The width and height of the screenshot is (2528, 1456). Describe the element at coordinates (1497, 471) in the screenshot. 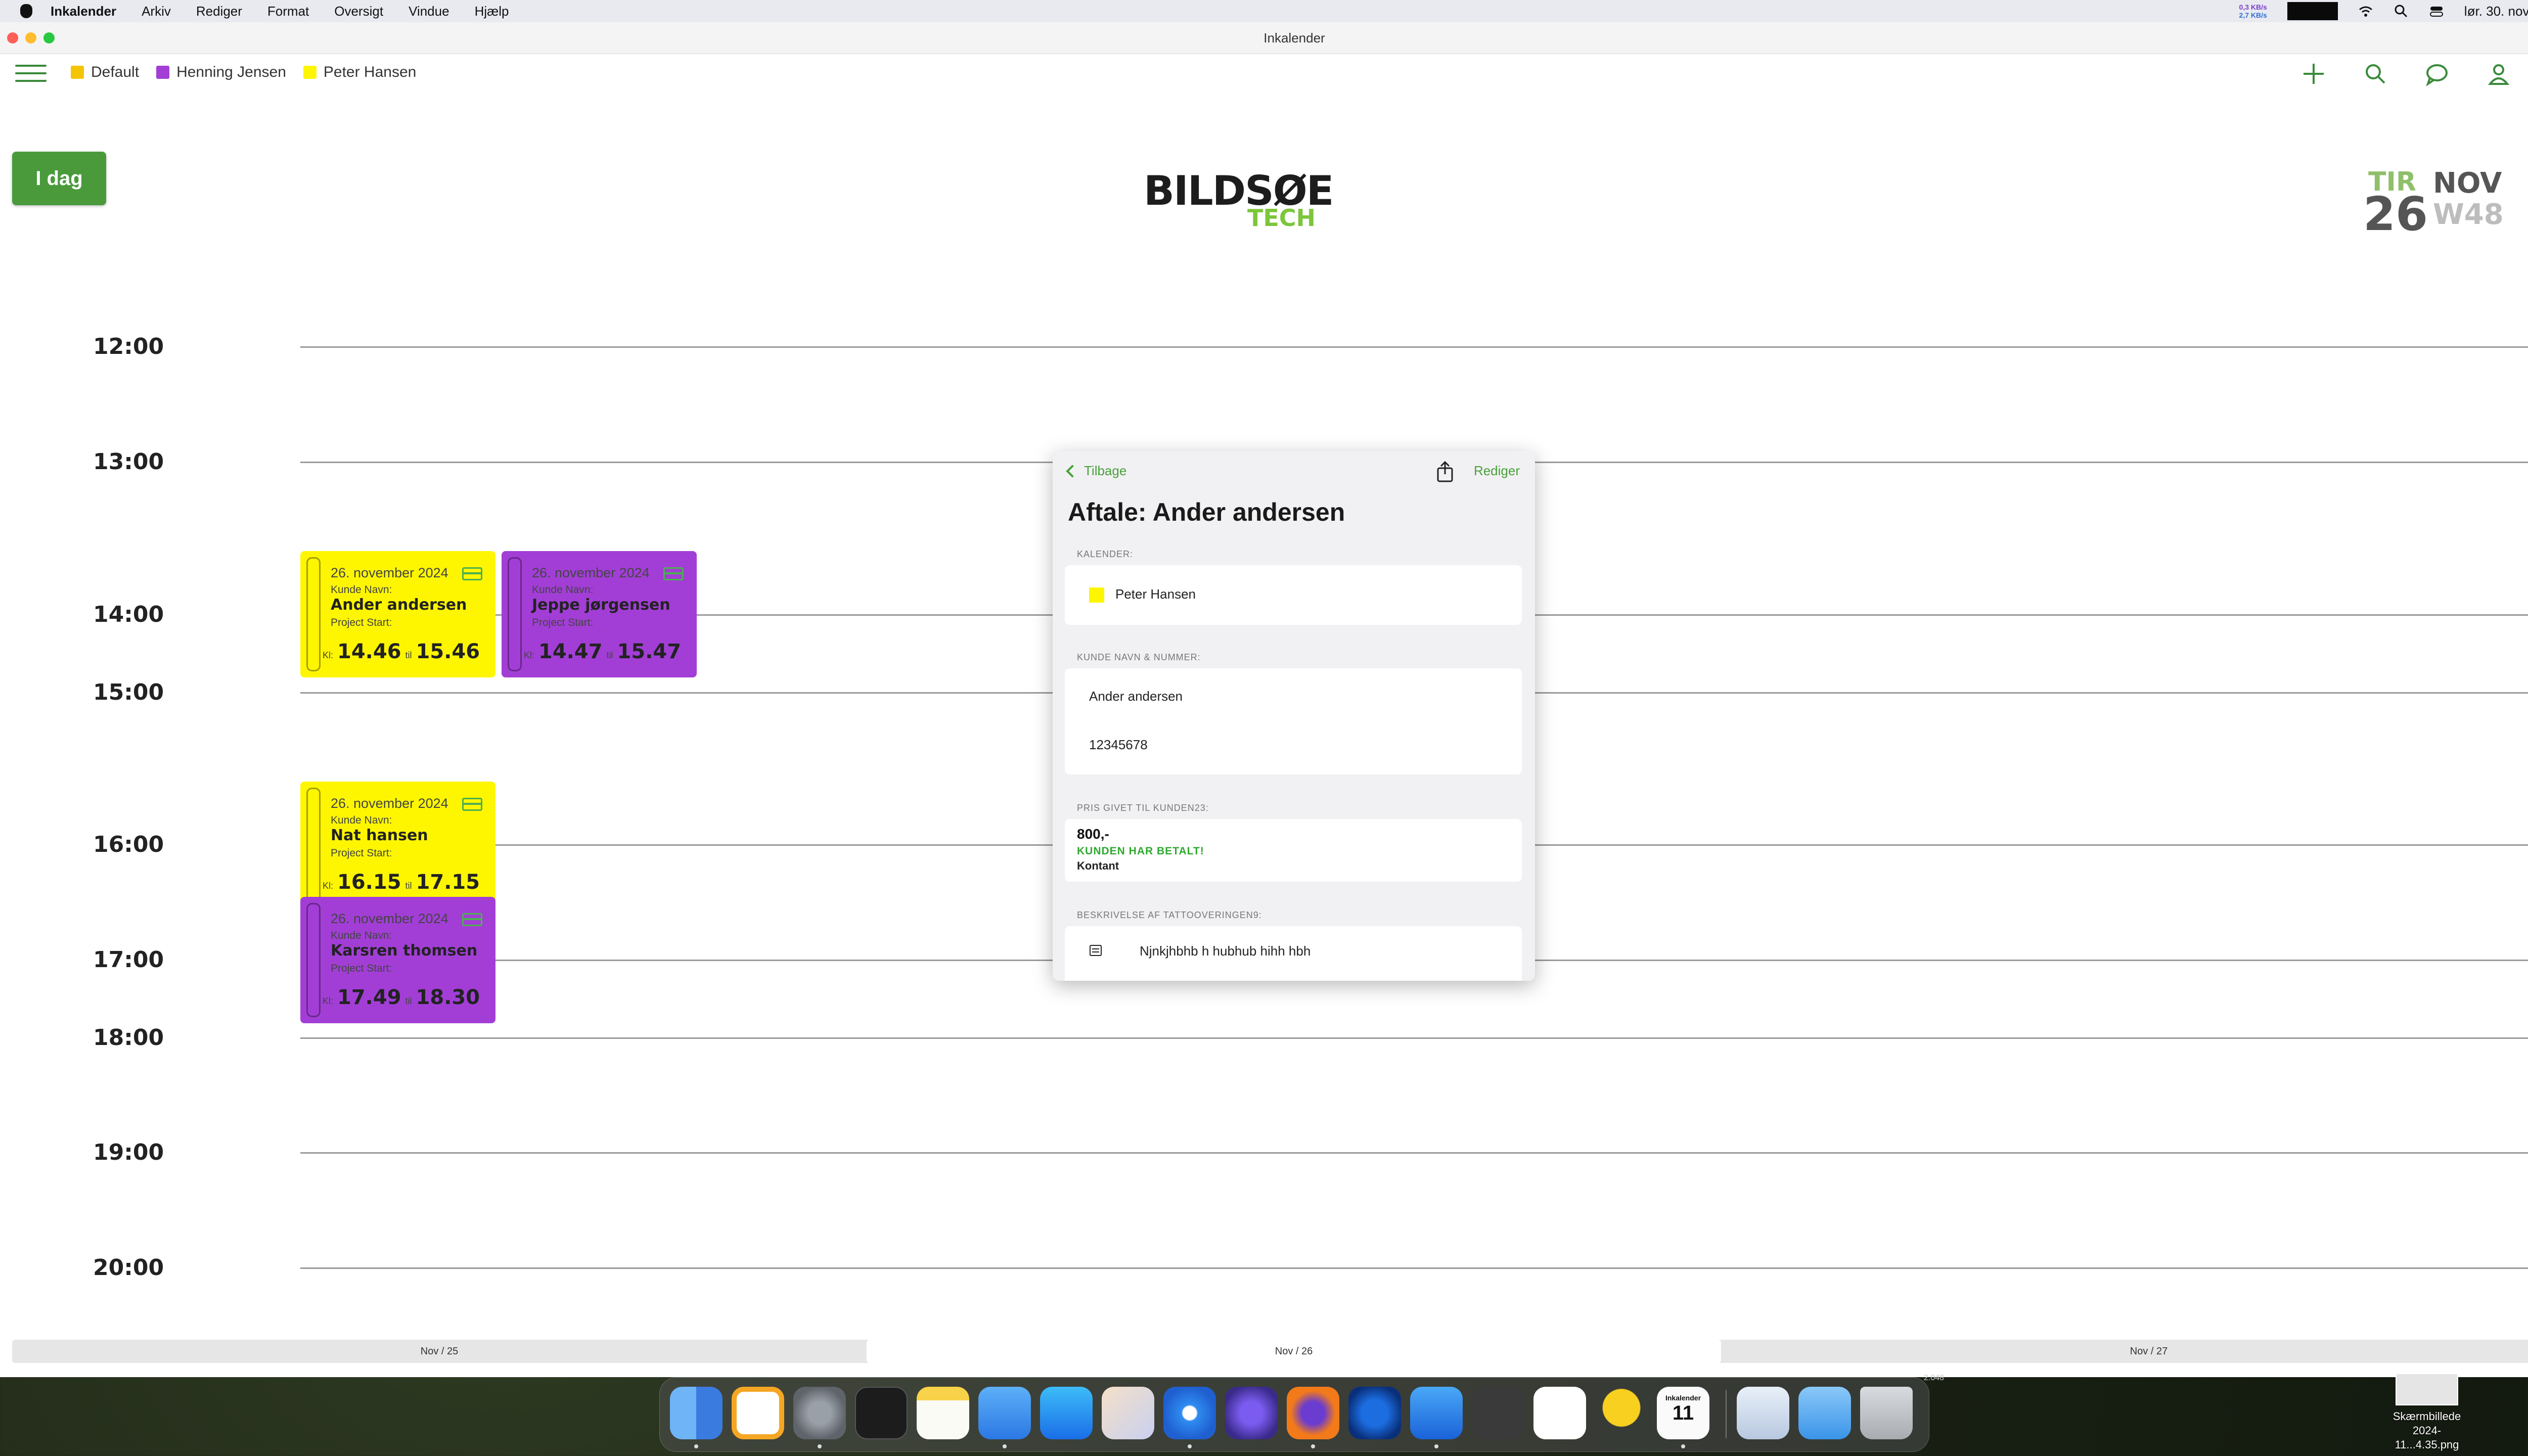

I see `edit-button: Rediger` at that location.